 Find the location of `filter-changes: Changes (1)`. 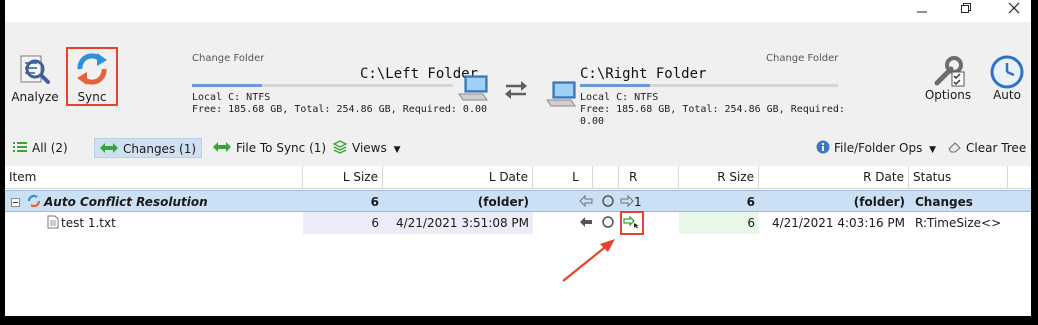

filter-changes: Changes (1) is located at coordinates (148, 148).